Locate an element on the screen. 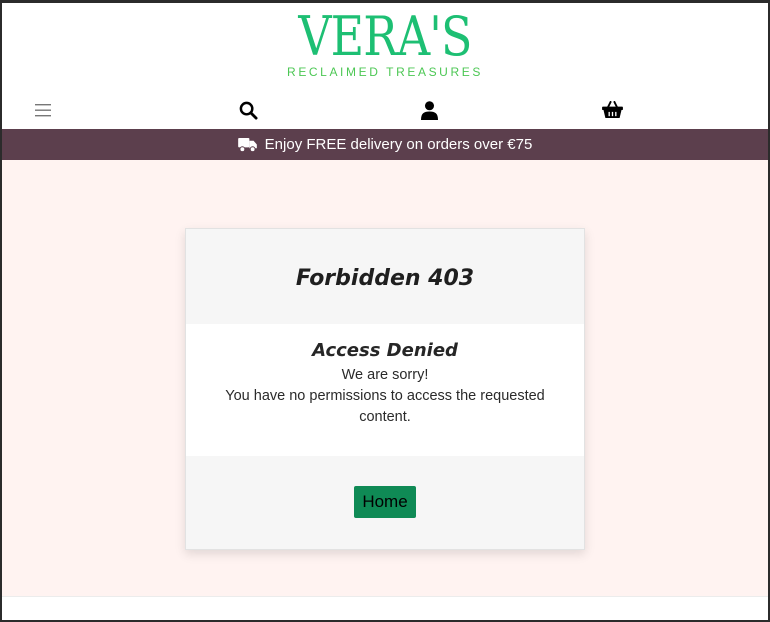 The width and height of the screenshot is (770, 622). logo-title: VERA'S is located at coordinates (385, 36).